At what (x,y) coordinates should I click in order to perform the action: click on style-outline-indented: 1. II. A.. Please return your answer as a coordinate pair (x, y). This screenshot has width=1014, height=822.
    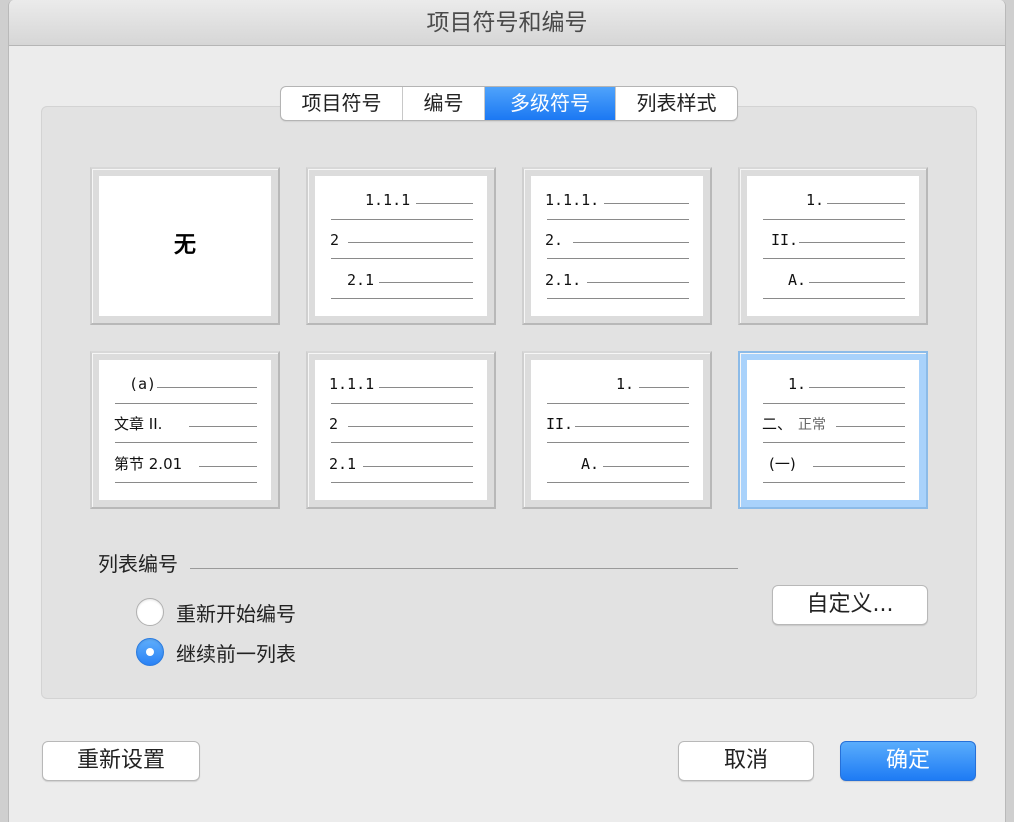
    Looking at the image, I should click on (617, 430).